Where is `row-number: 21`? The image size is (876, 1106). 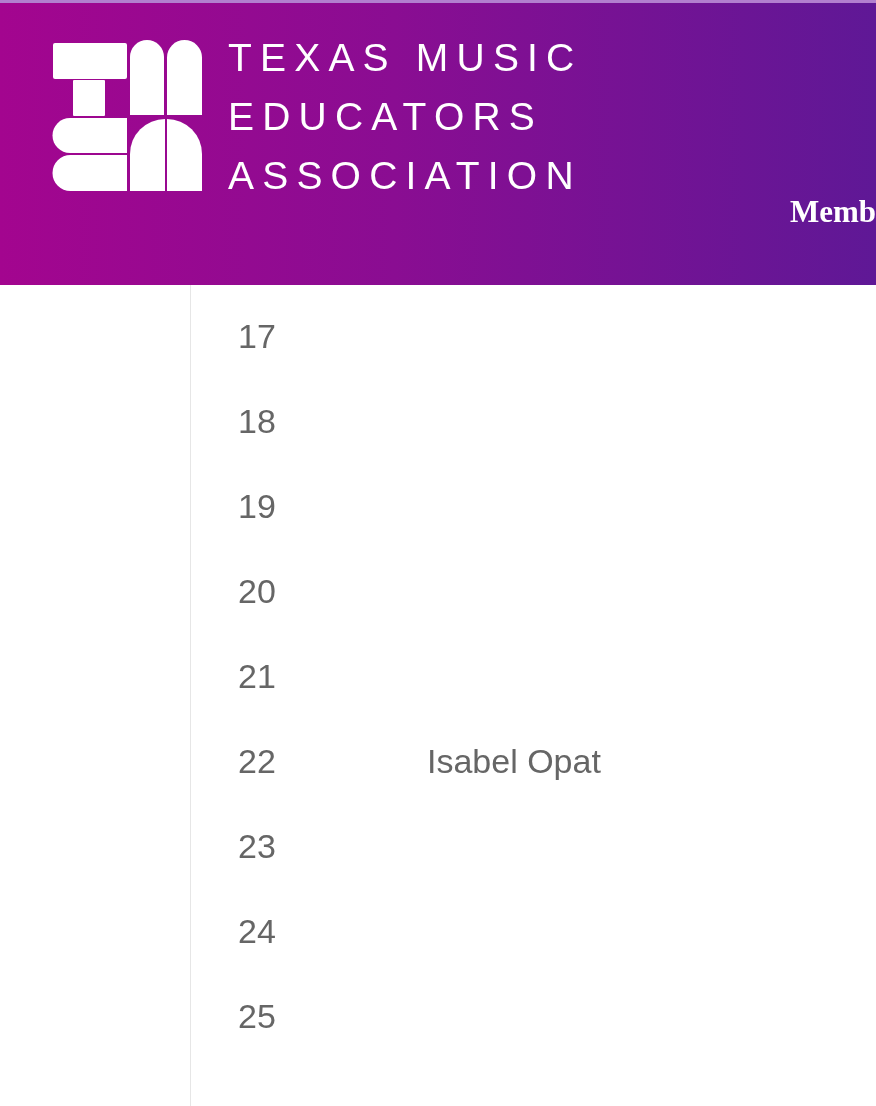 row-number: 21 is located at coordinates (257, 675).